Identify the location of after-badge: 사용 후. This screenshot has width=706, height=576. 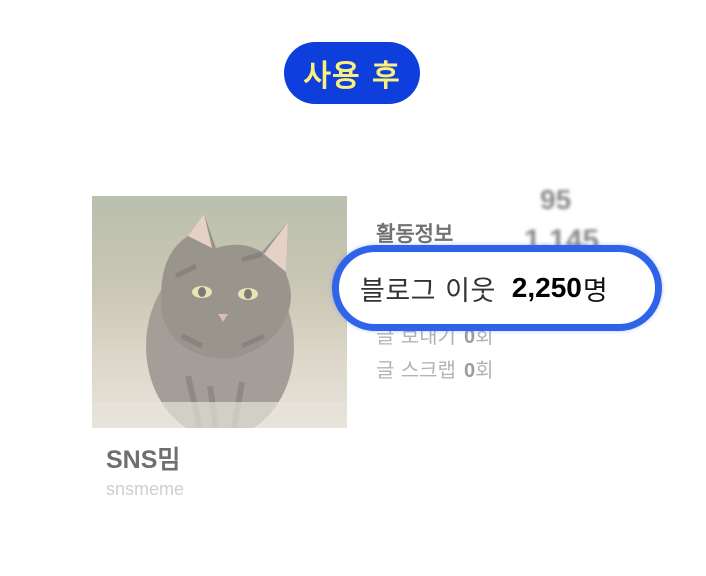
(352, 73).